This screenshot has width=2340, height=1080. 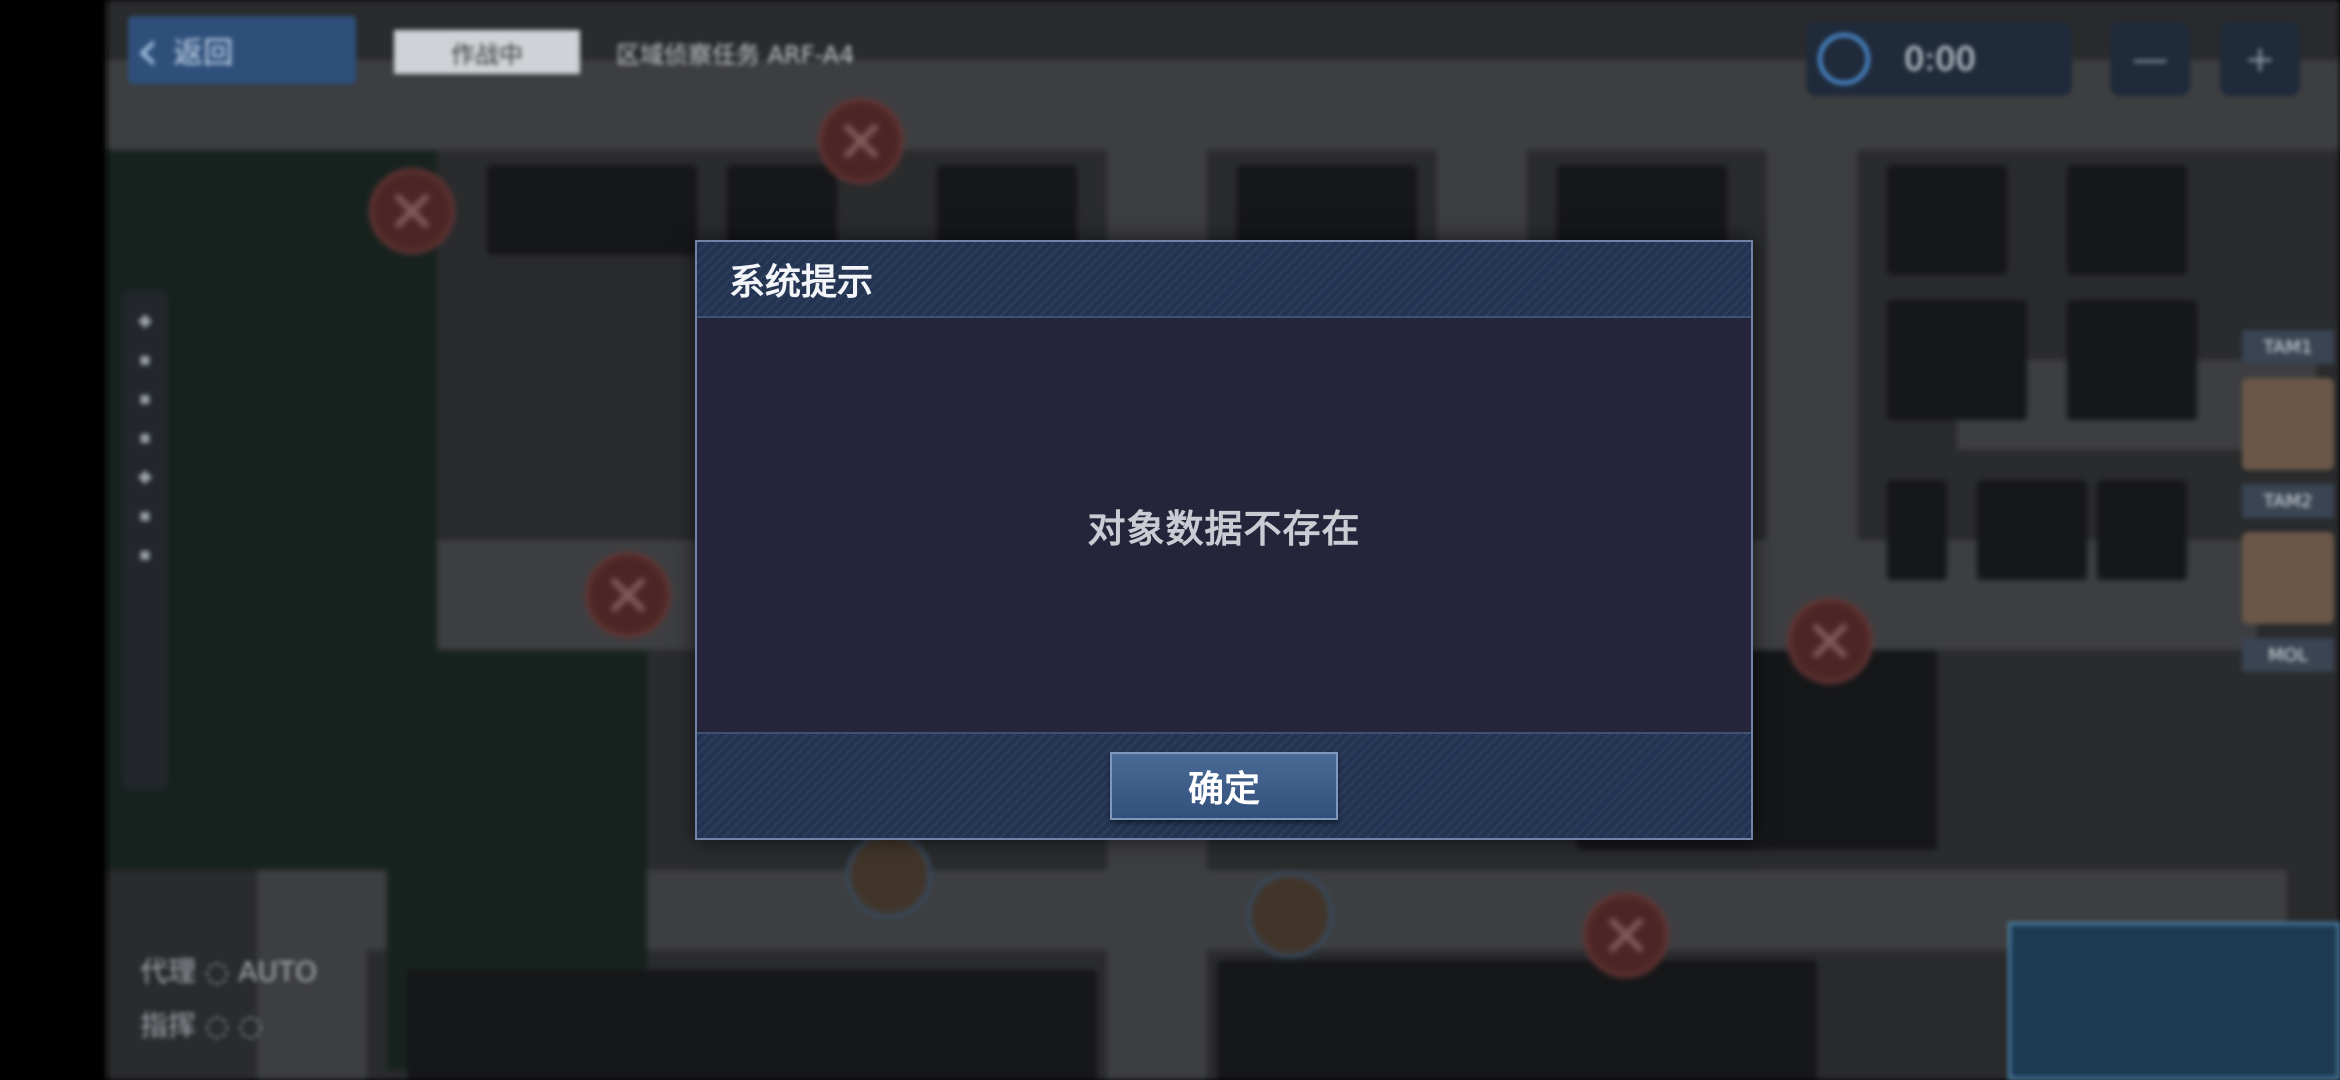 What do you see at coordinates (2174, 1001) in the screenshot?
I see `minimap` at bounding box center [2174, 1001].